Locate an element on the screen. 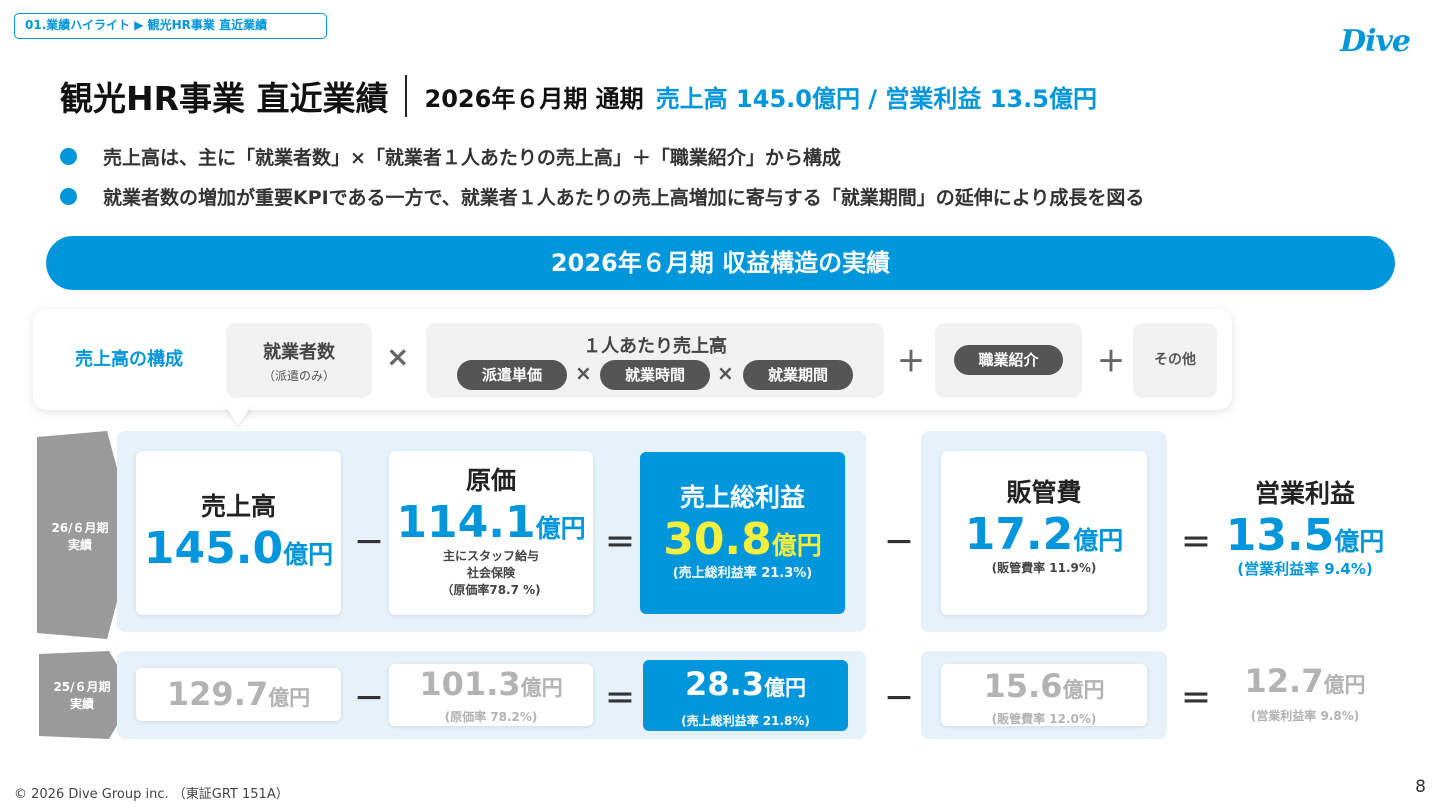 This screenshot has width=1440, height=810. previous-sales-card: 129.7億円 is located at coordinates (238, 694).